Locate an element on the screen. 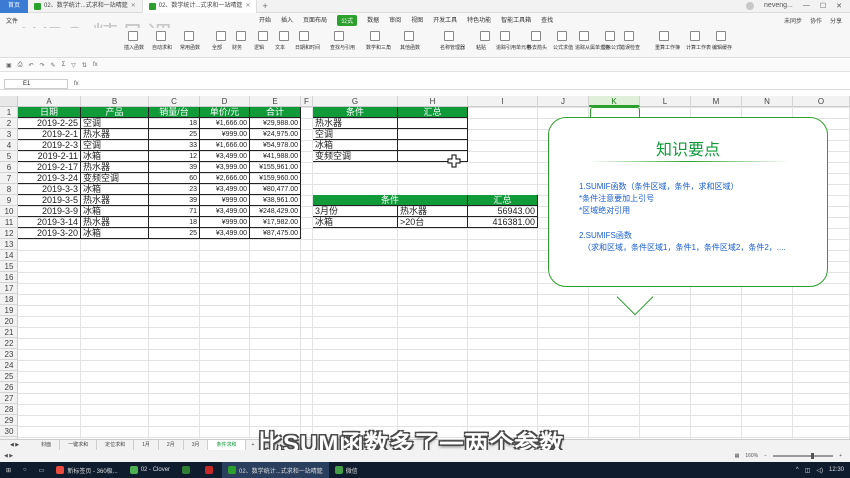 The image size is (850, 478). sheet-tab: 1月 is located at coordinates (146, 445).